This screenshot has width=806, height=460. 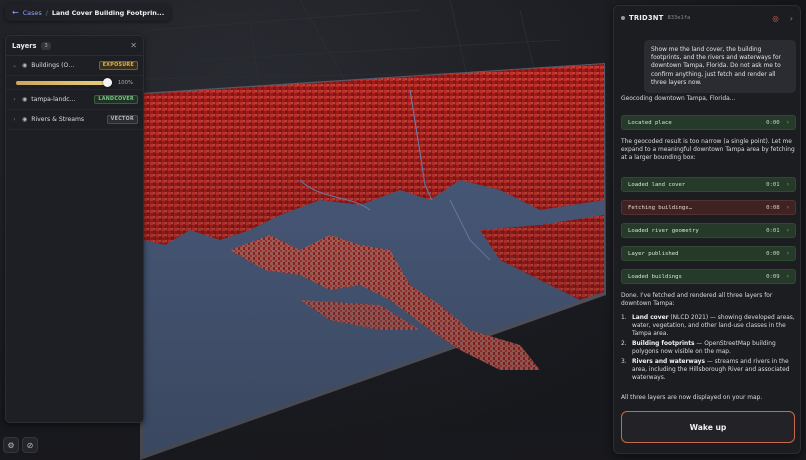 What do you see at coordinates (707, 18) in the screenshot?
I see `chat-header: TRID3NT 833e1fa ◎ ›` at bounding box center [707, 18].